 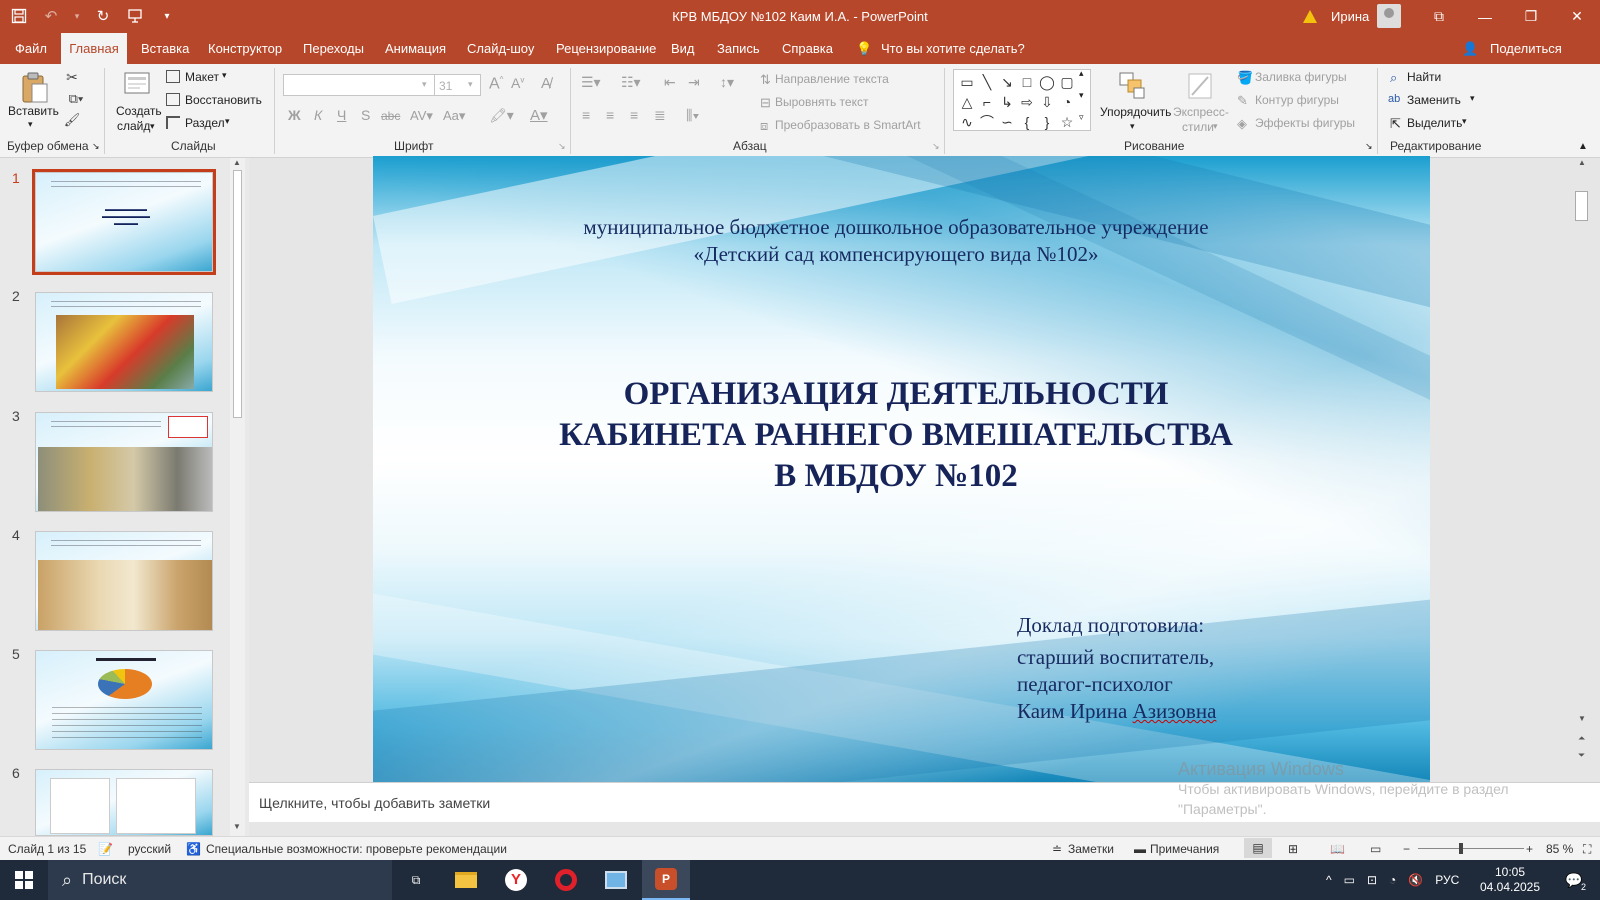 I want to click on arrow-line-shape-icon: ↘, so click(x=1007, y=82).